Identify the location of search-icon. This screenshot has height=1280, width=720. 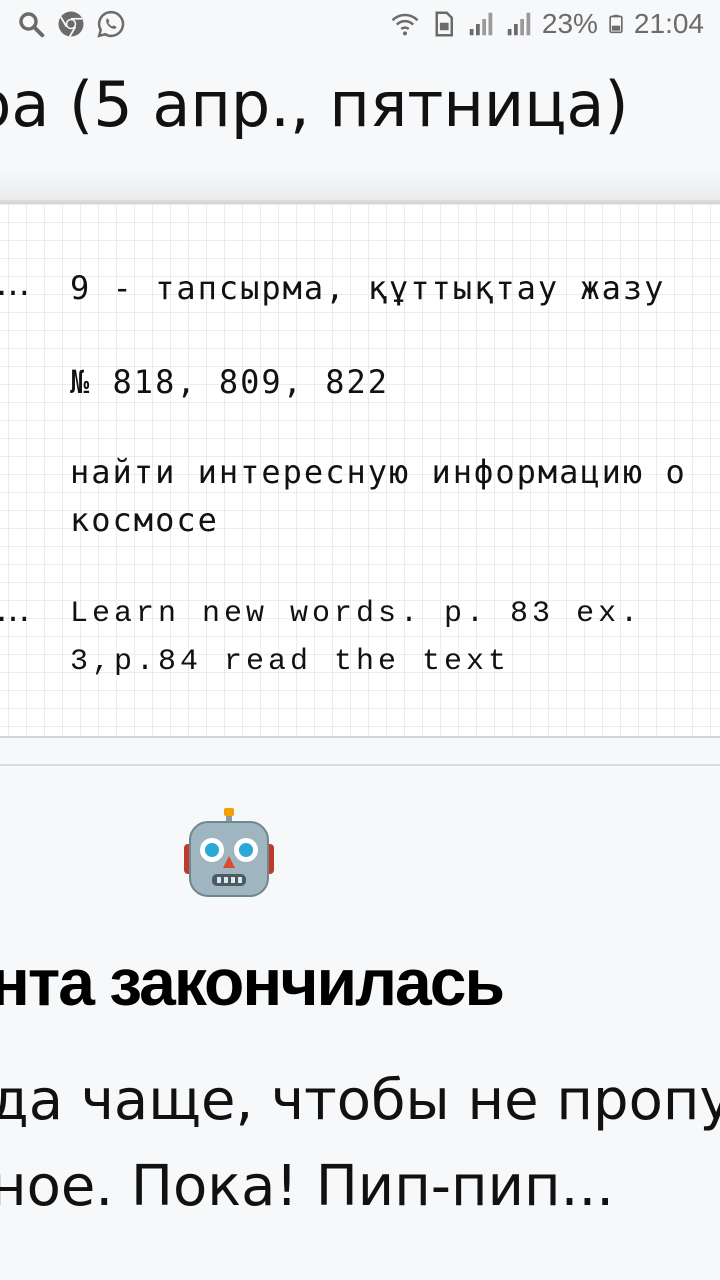
(32, 25).